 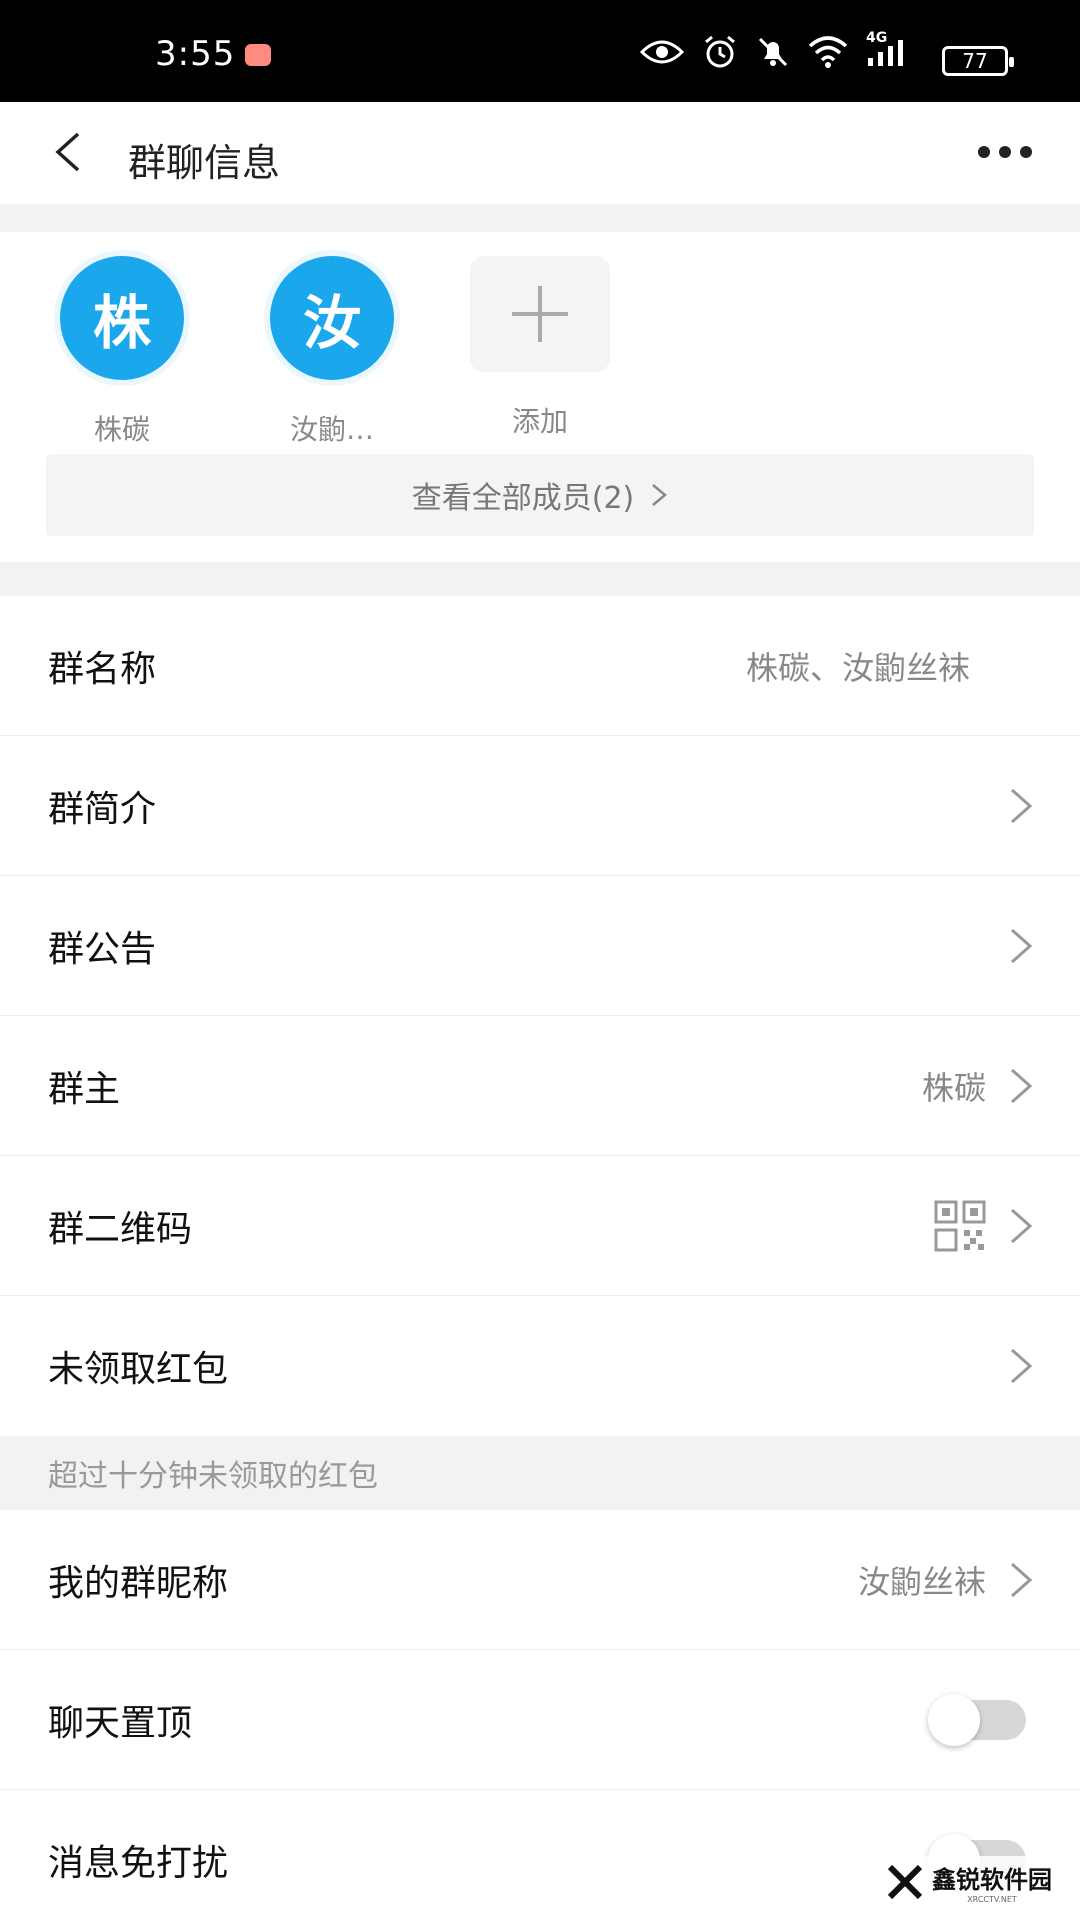 I want to click on my-group-nickname-row: 我的群昵称 汝鼩丝袜, so click(x=540, y=1580).